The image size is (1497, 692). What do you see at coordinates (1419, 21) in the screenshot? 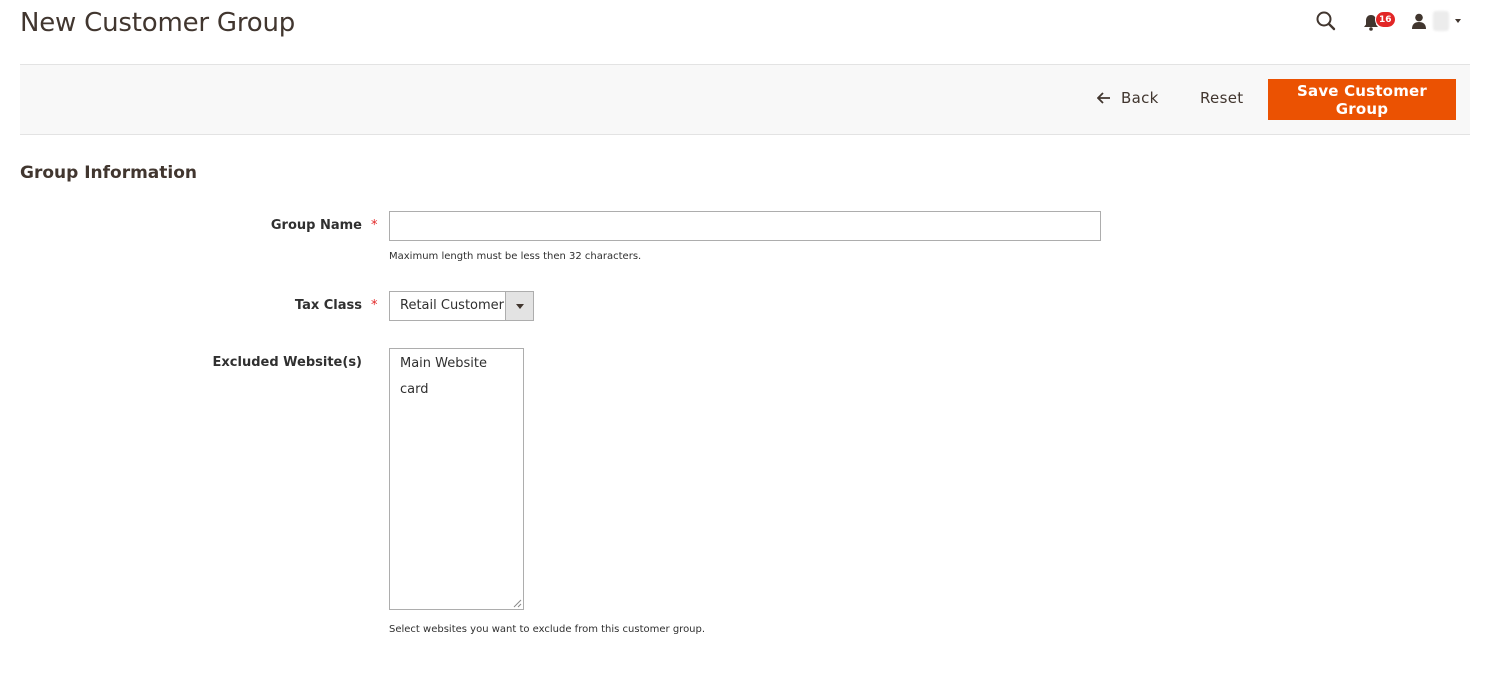
I see `user-icon` at bounding box center [1419, 21].